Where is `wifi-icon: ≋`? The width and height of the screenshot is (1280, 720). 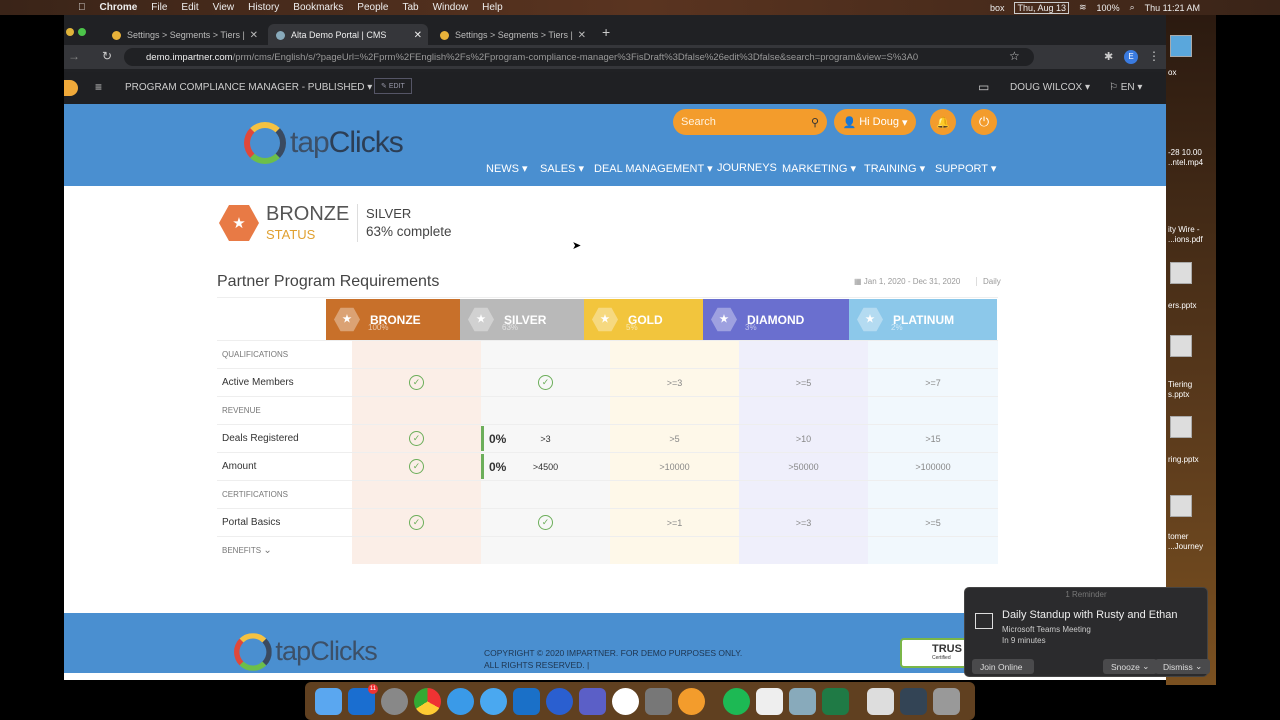
wifi-icon: ≋ is located at coordinates (1083, 7).